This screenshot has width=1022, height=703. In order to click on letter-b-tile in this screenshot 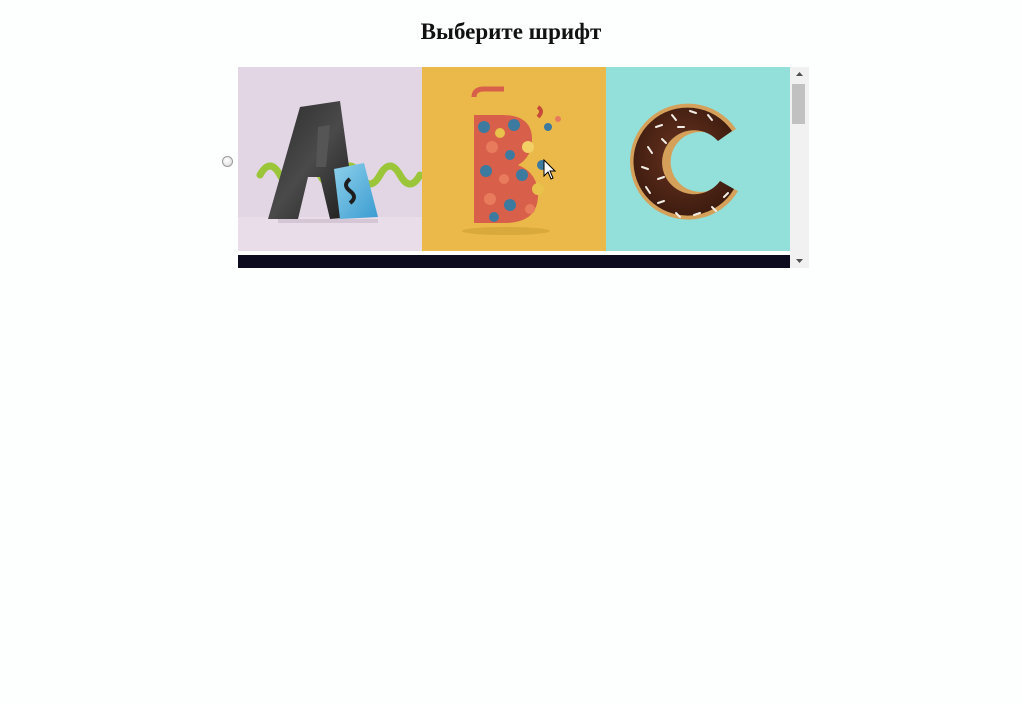, I will do `click(514, 159)`.